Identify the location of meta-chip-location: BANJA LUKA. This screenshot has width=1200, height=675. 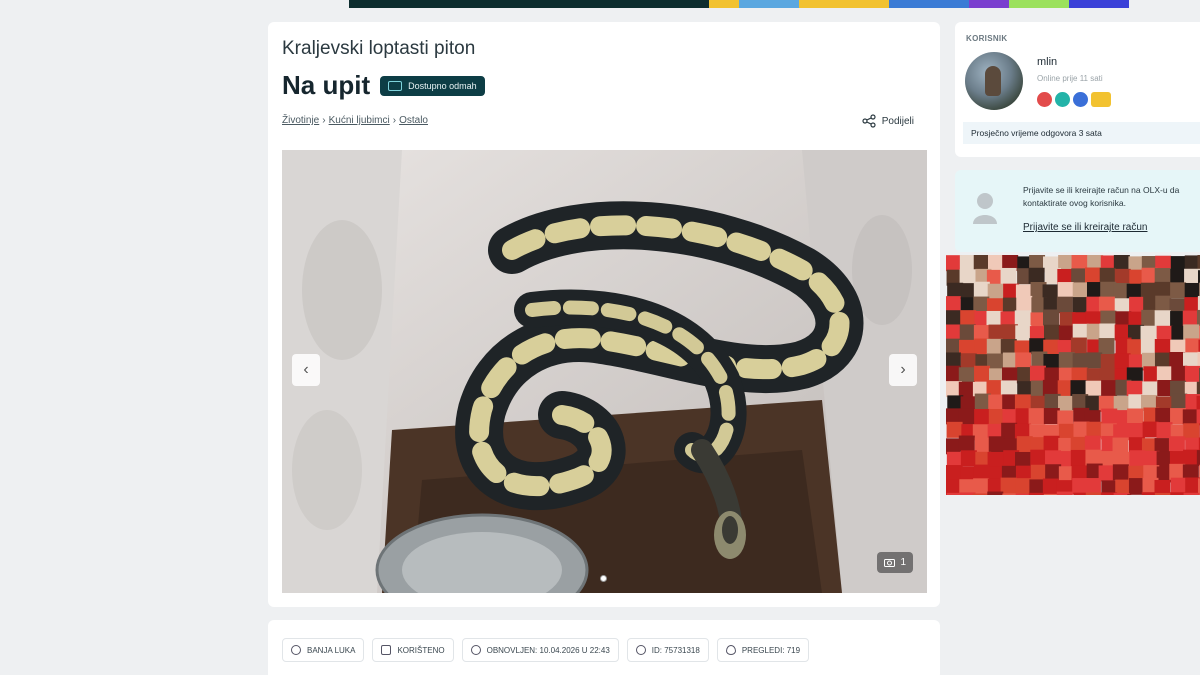
(323, 650).